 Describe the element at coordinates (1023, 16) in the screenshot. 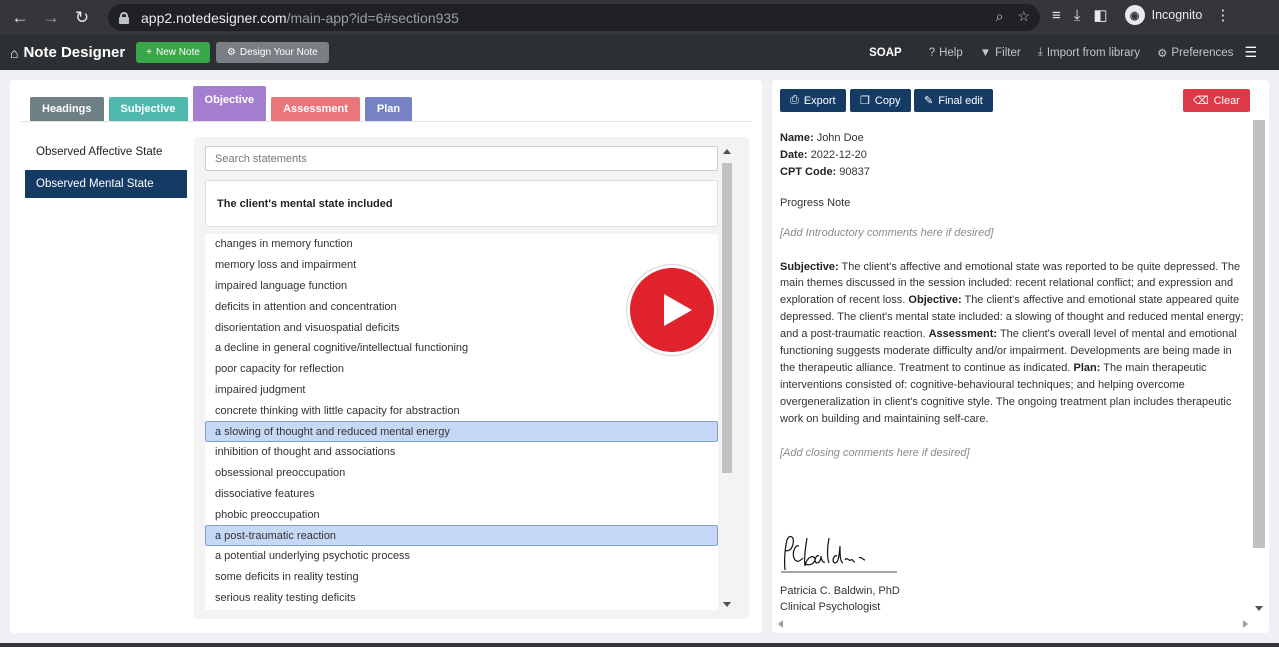

I see `bookmark-star-icon: ☆` at that location.